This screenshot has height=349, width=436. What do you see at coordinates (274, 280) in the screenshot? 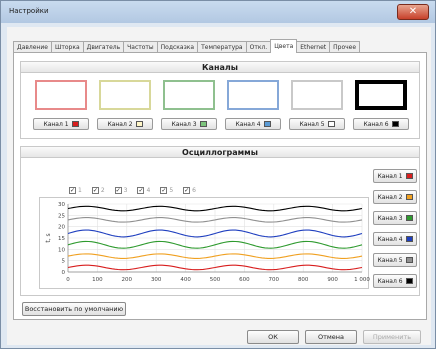
I see `x-tick-label: 700` at bounding box center [274, 280].